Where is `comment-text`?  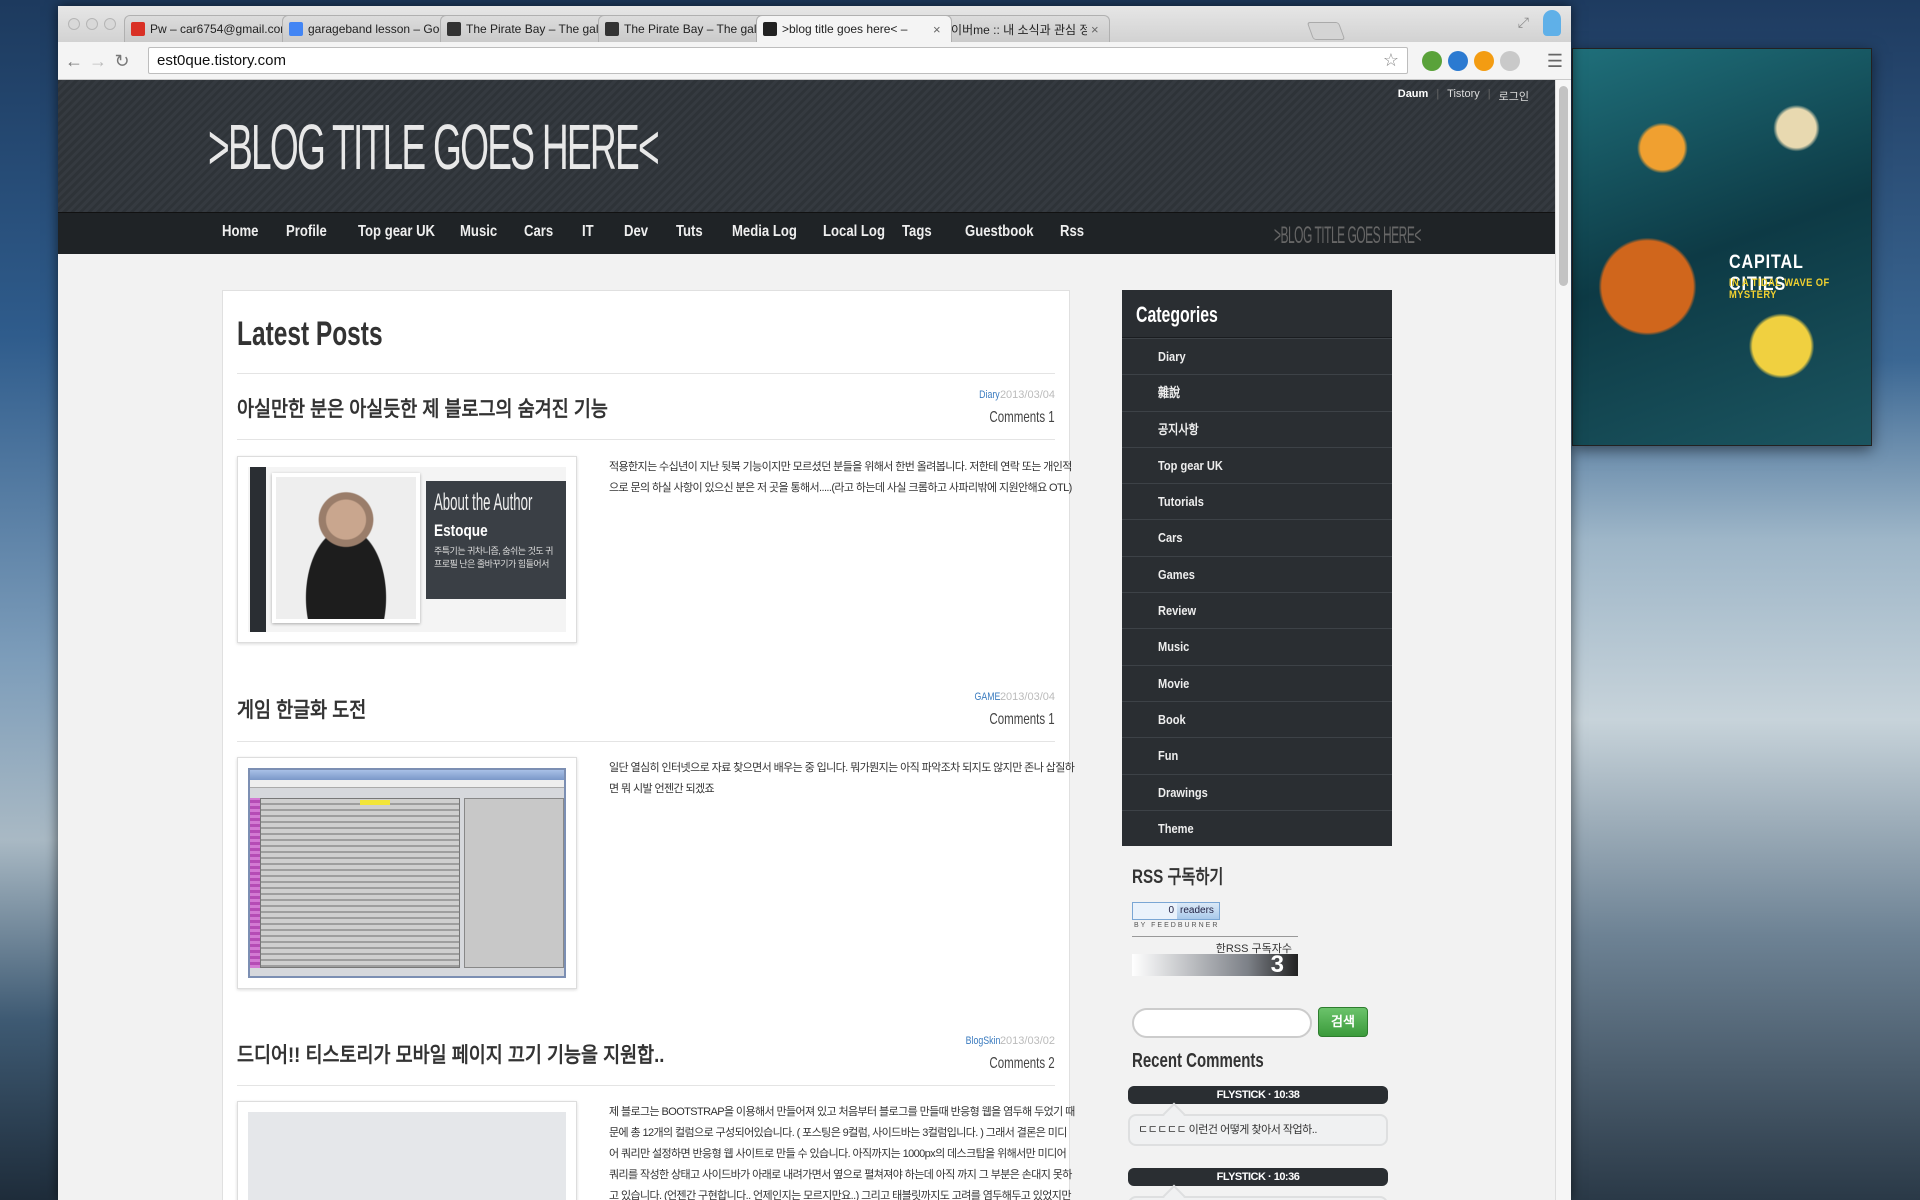 comment-text is located at coordinates (1258, 1198).